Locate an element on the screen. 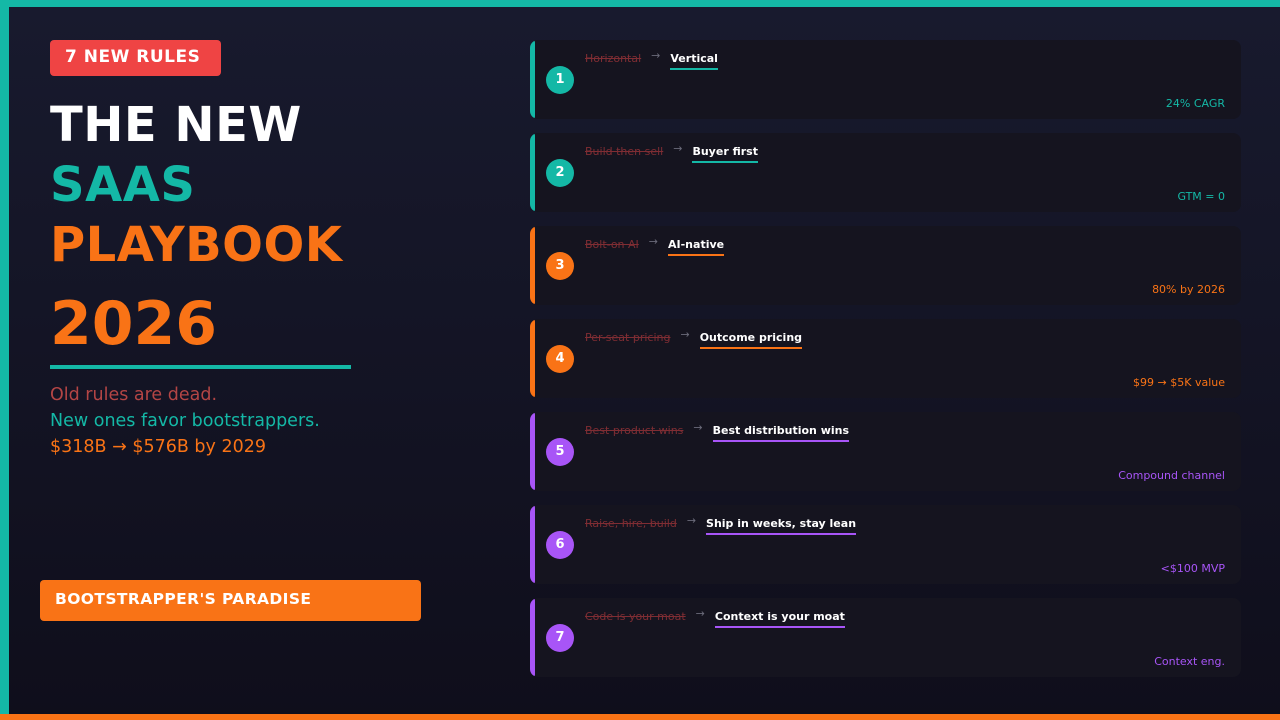  title-underline is located at coordinates (200, 367).